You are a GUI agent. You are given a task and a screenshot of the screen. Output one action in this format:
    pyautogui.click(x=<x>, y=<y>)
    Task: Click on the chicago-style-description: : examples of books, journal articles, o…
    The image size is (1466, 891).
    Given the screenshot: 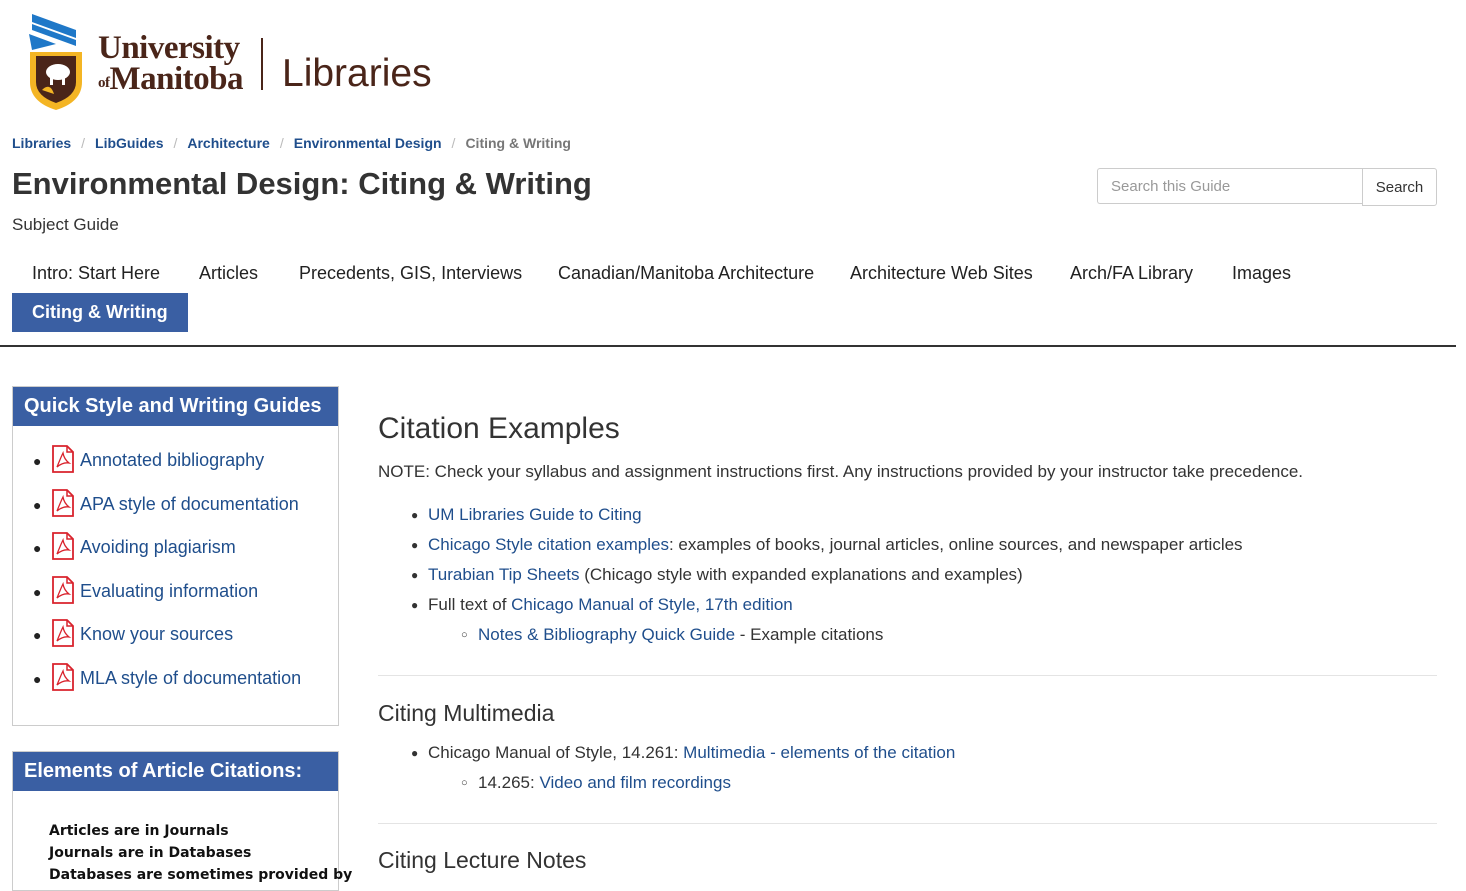 What is the action you would take?
    pyautogui.click(x=955, y=544)
    